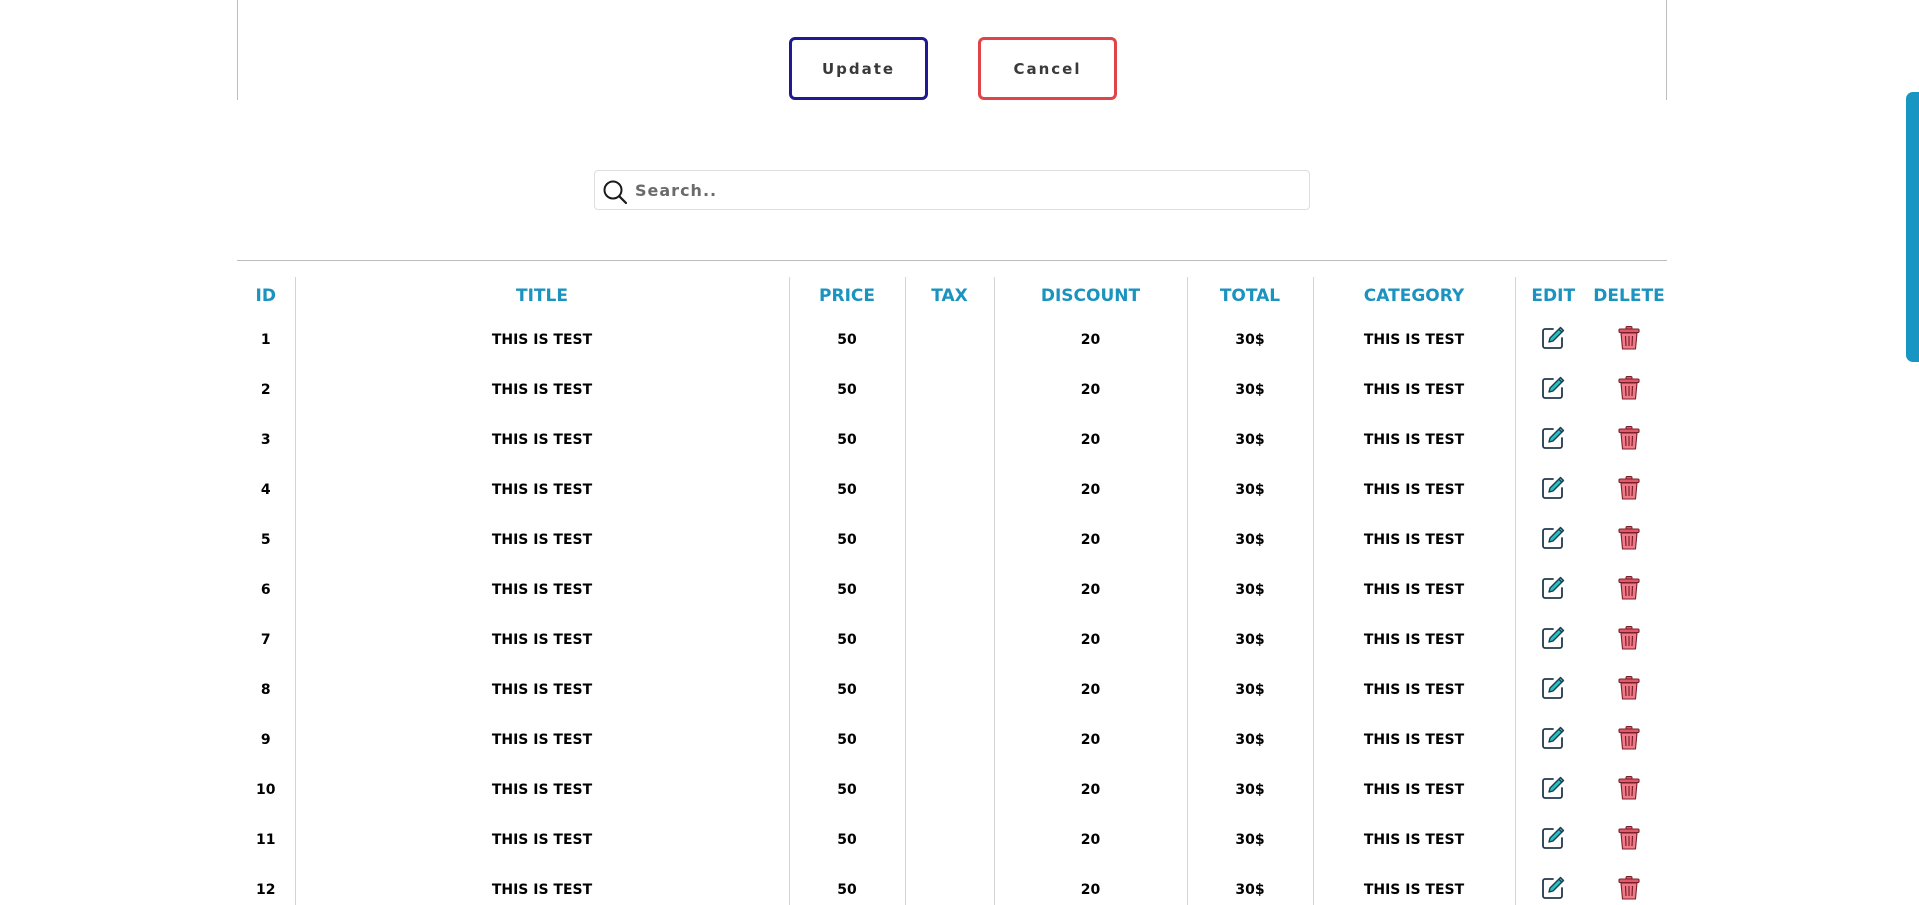  What do you see at coordinates (266, 840) in the screenshot?
I see `cell-id: 11` at bounding box center [266, 840].